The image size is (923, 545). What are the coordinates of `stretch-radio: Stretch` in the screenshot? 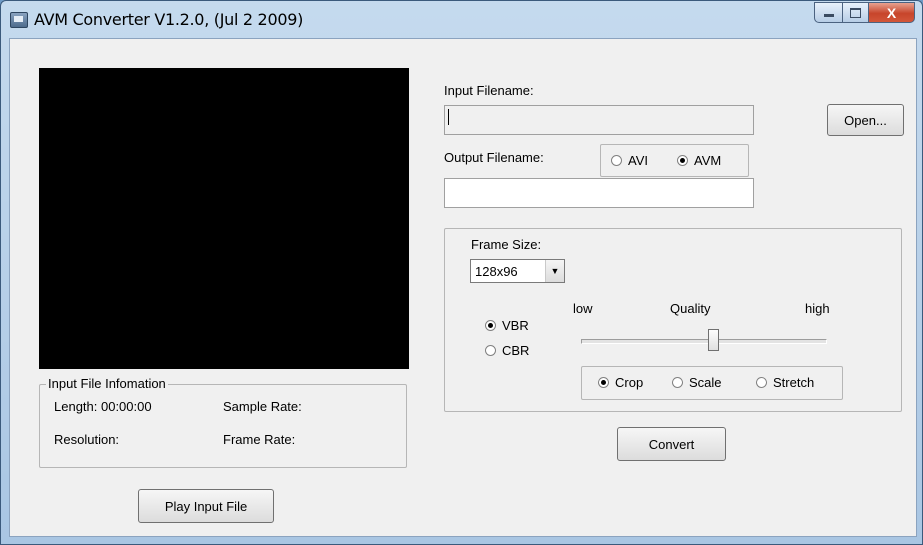 It's located at (785, 382).